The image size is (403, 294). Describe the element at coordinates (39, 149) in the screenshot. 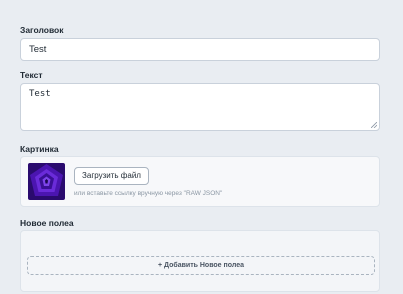

I see `image-label: Картинка` at that location.